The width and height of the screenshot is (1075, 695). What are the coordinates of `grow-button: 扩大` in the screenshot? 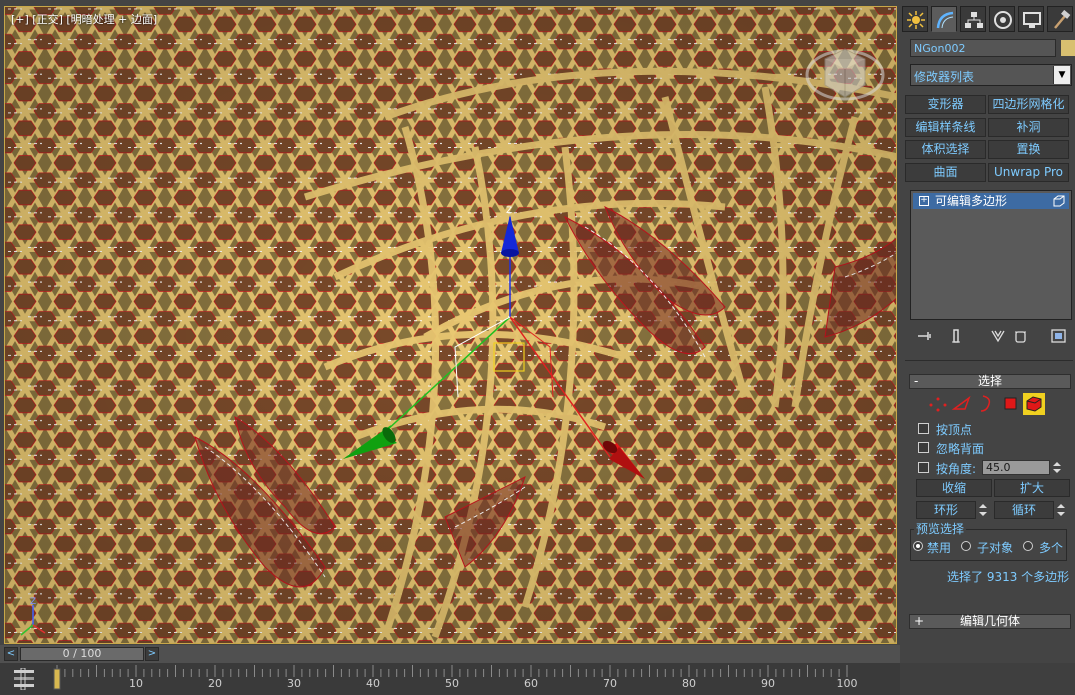 It's located at (1032, 488).